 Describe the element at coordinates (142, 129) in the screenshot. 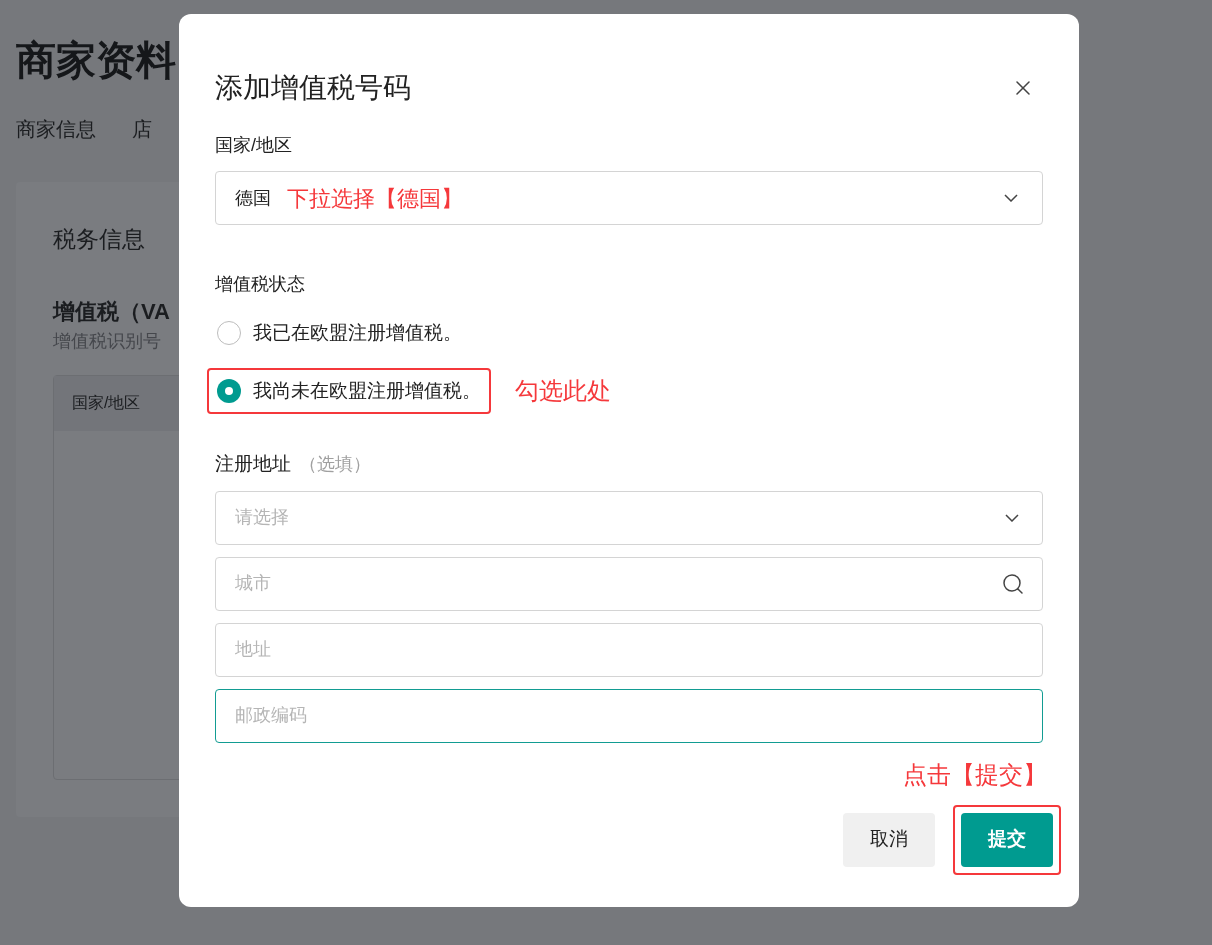

I see `page-tab: 店` at that location.